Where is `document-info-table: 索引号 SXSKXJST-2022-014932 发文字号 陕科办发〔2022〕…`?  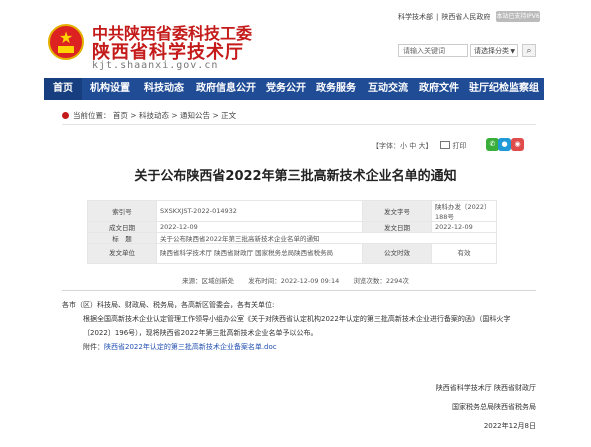
document-info-table: 索引号 SXSKXJST-2022-014932 发文字号 陕科办发〔2022〕… is located at coordinates (292, 232).